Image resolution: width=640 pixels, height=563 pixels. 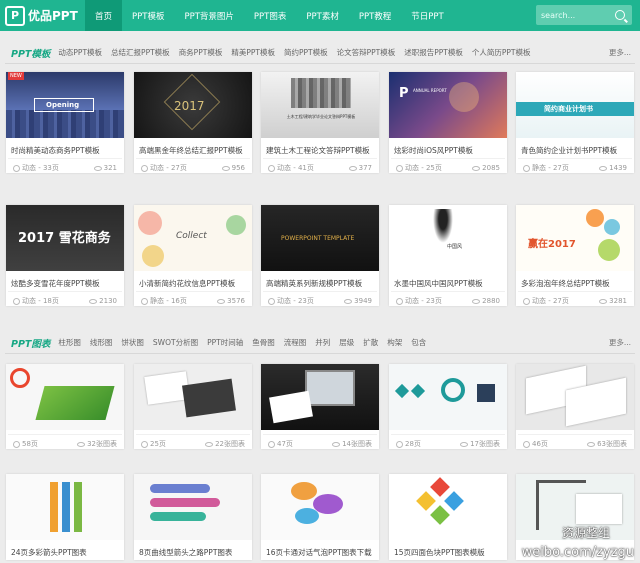 What do you see at coordinates (574, 15) in the screenshot?
I see `search-input` at bounding box center [574, 15].